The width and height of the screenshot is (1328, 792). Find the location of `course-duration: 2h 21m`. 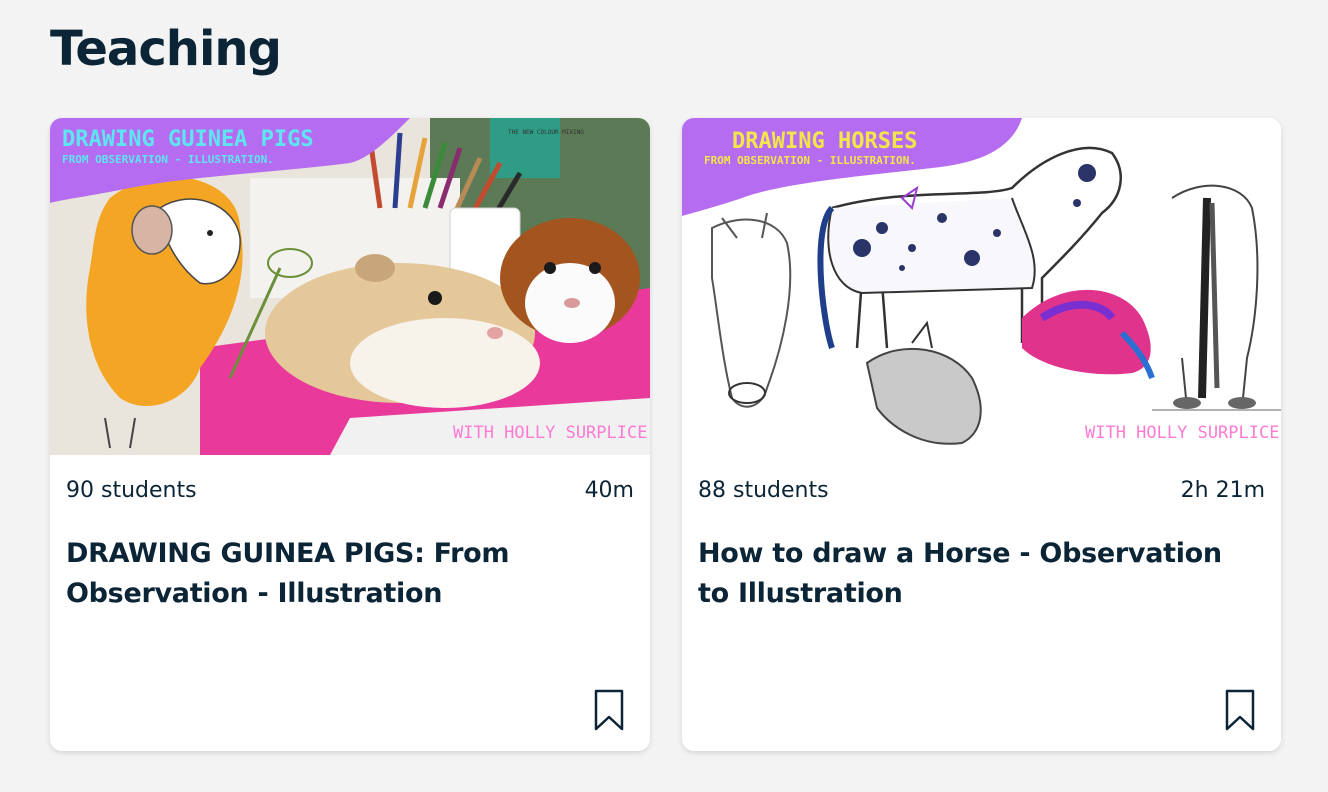

course-duration: 2h 21m is located at coordinates (1222, 490).